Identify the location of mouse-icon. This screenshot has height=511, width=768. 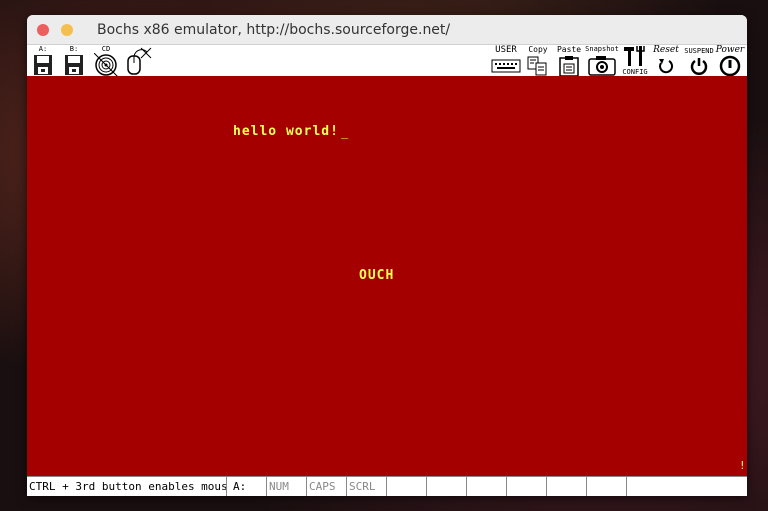
(139, 61).